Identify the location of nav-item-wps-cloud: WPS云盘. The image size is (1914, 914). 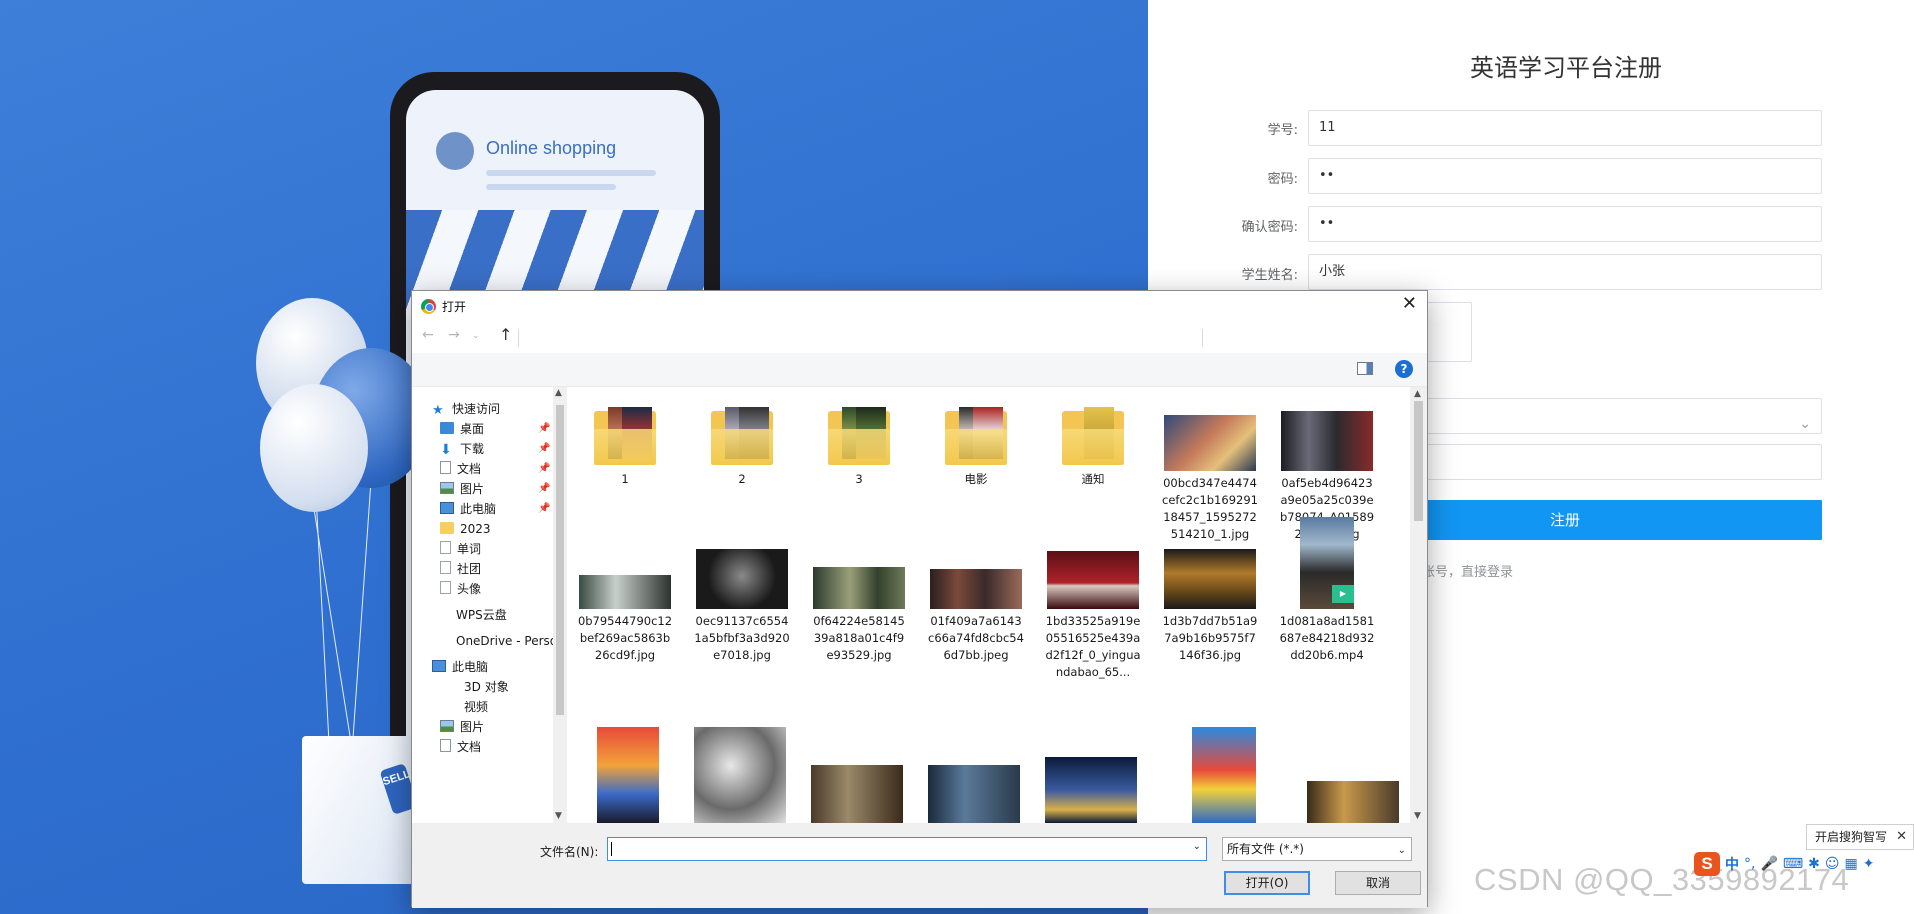
(481, 615).